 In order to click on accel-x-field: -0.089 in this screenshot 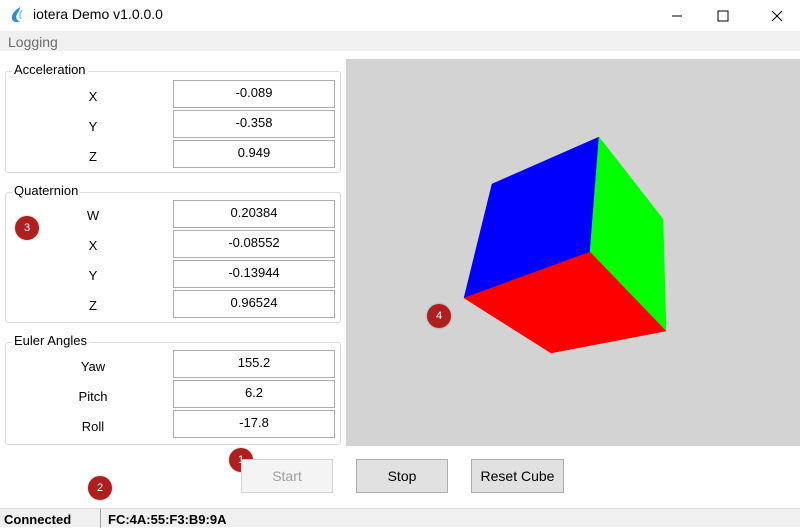, I will do `click(254, 94)`.